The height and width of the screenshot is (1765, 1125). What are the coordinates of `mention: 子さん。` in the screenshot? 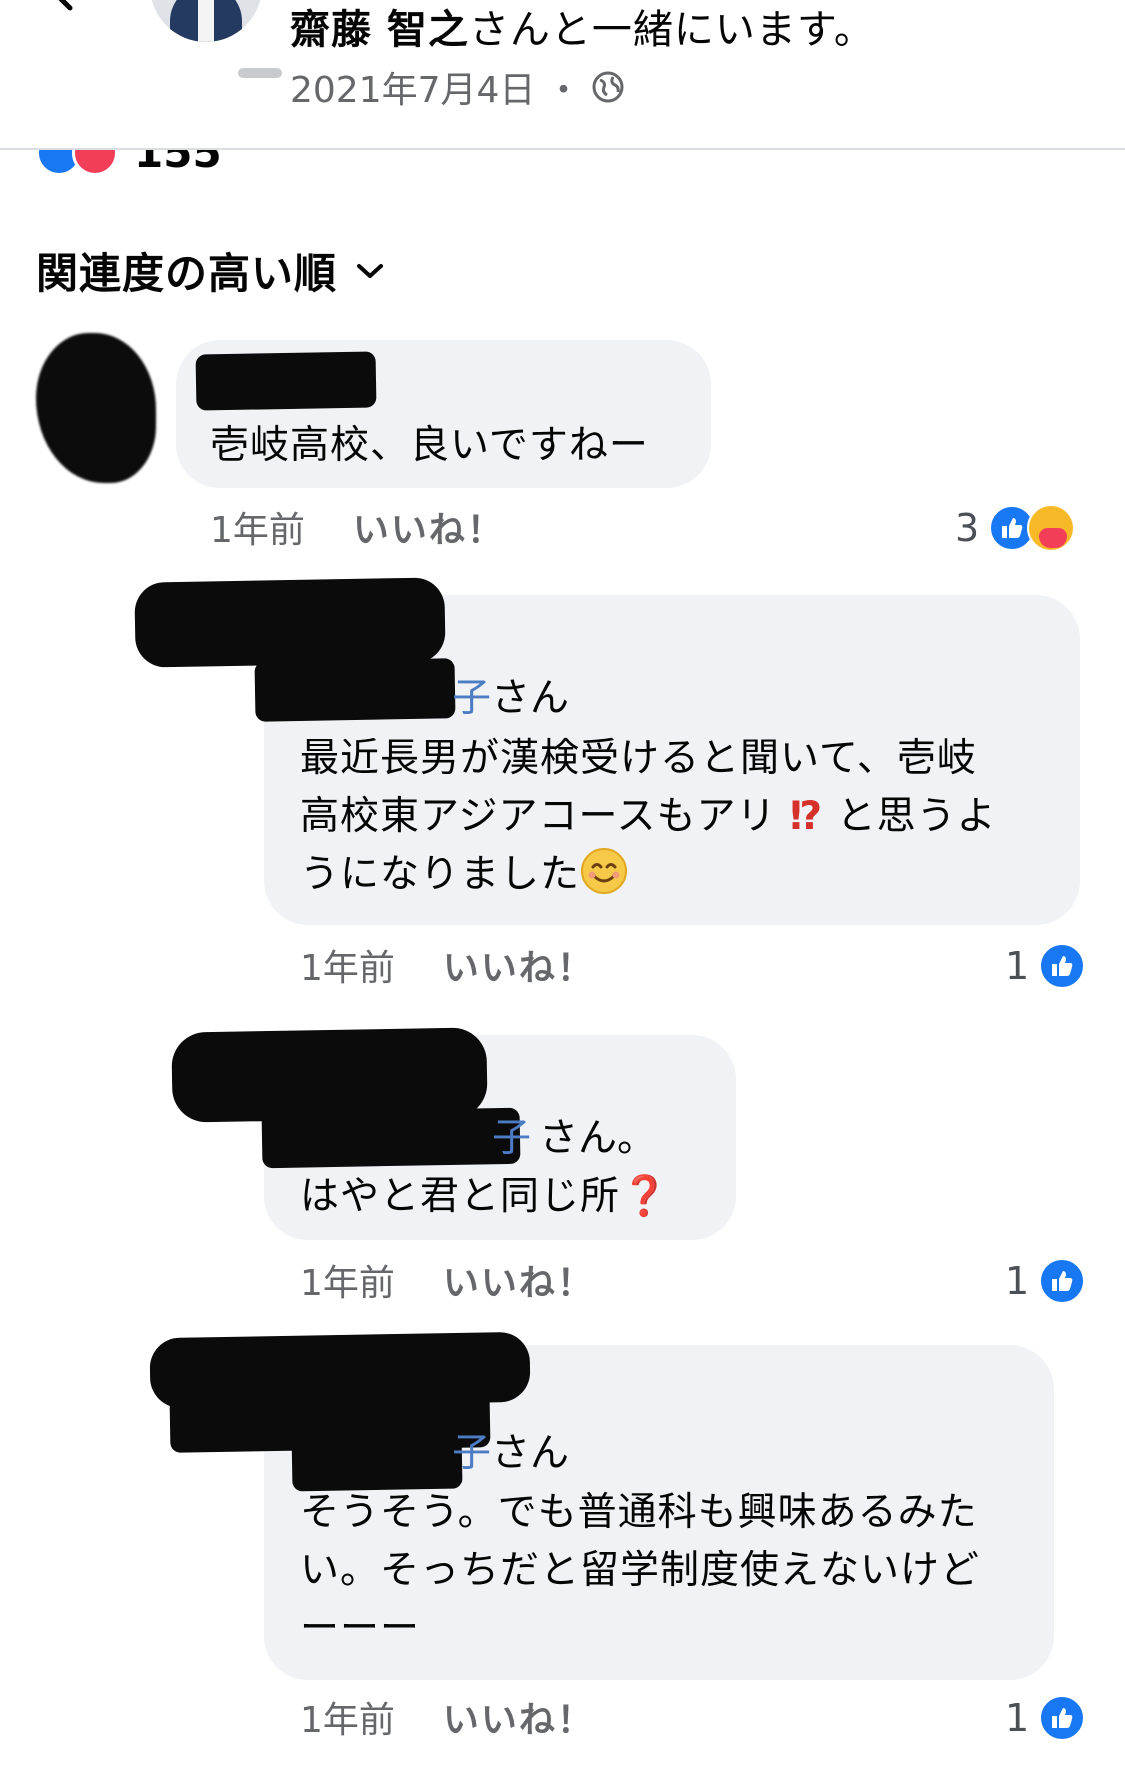 It's located at (574, 1139).